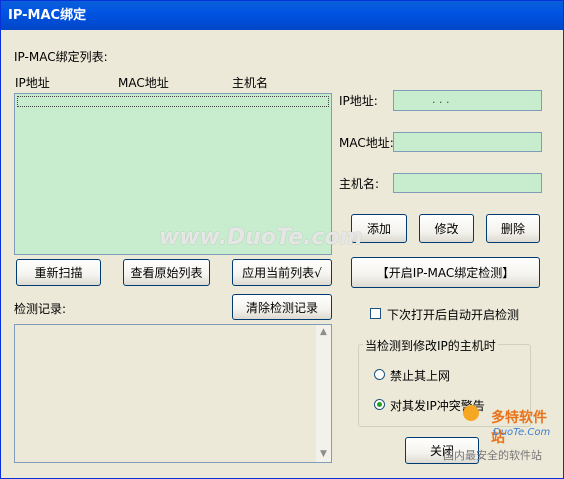 Image resolution: width=564 pixels, height=479 pixels. Describe the element at coordinates (323, 393) in the screenshot. I see `log-scrollbar: ▲ ▼` at that location.